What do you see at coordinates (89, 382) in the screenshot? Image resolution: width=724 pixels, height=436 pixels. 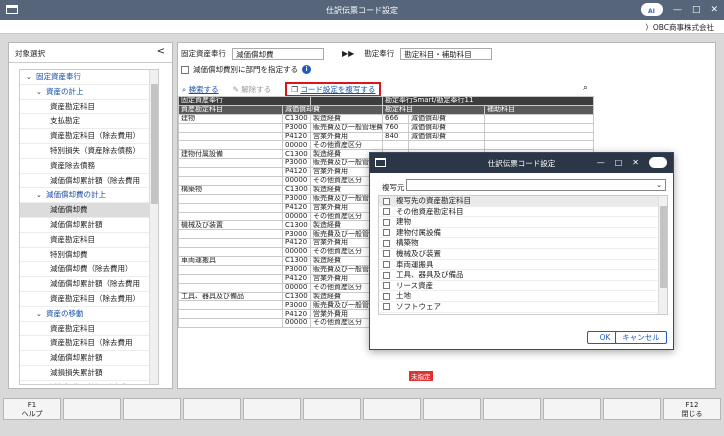 I see `tree-item: 減損損失累計額(除去費用` at bounding box center [89, 382].